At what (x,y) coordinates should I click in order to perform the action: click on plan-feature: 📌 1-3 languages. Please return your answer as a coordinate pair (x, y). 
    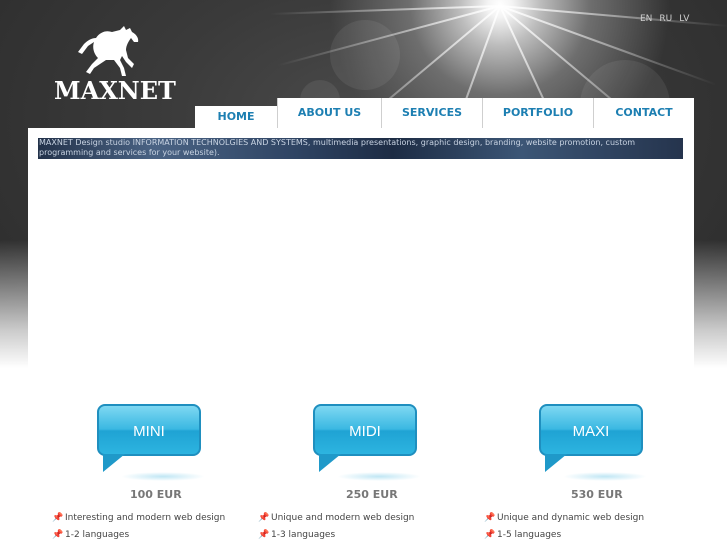
    Looking at the image, I should click on (296, 535).